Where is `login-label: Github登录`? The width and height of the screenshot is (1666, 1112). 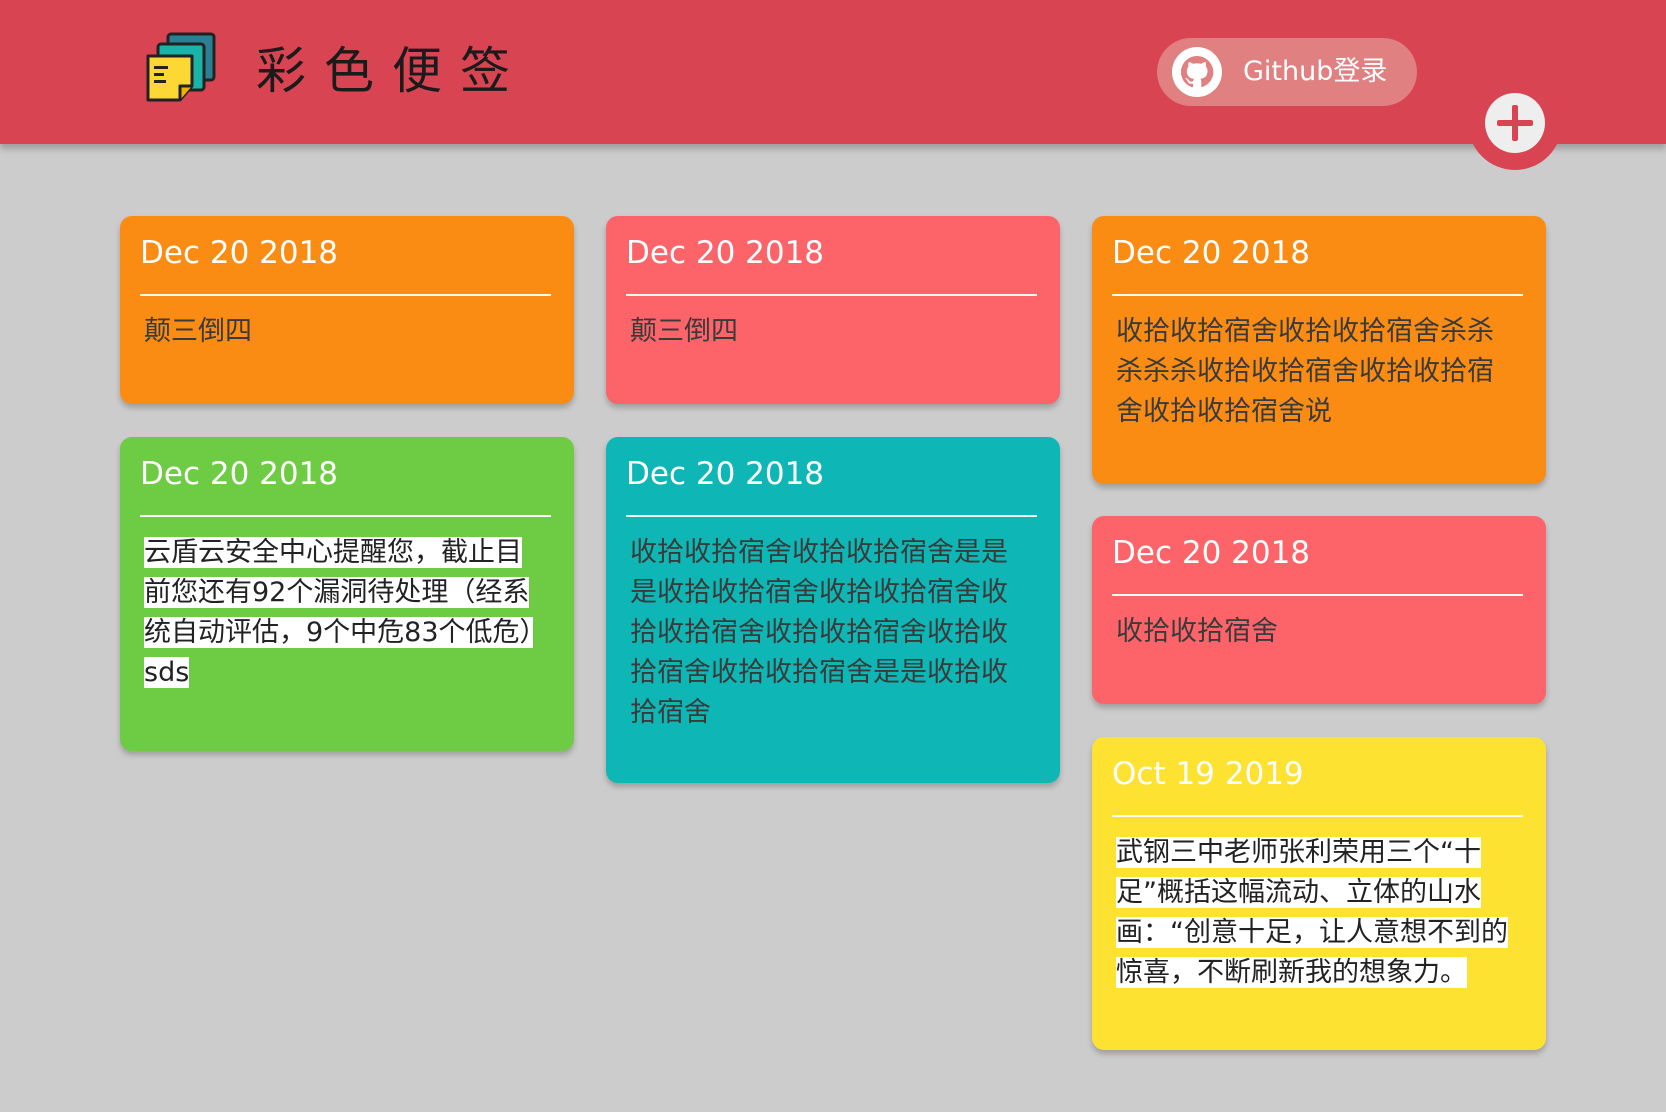 login-label: Github登录 is located at coordinates (1315, 71).